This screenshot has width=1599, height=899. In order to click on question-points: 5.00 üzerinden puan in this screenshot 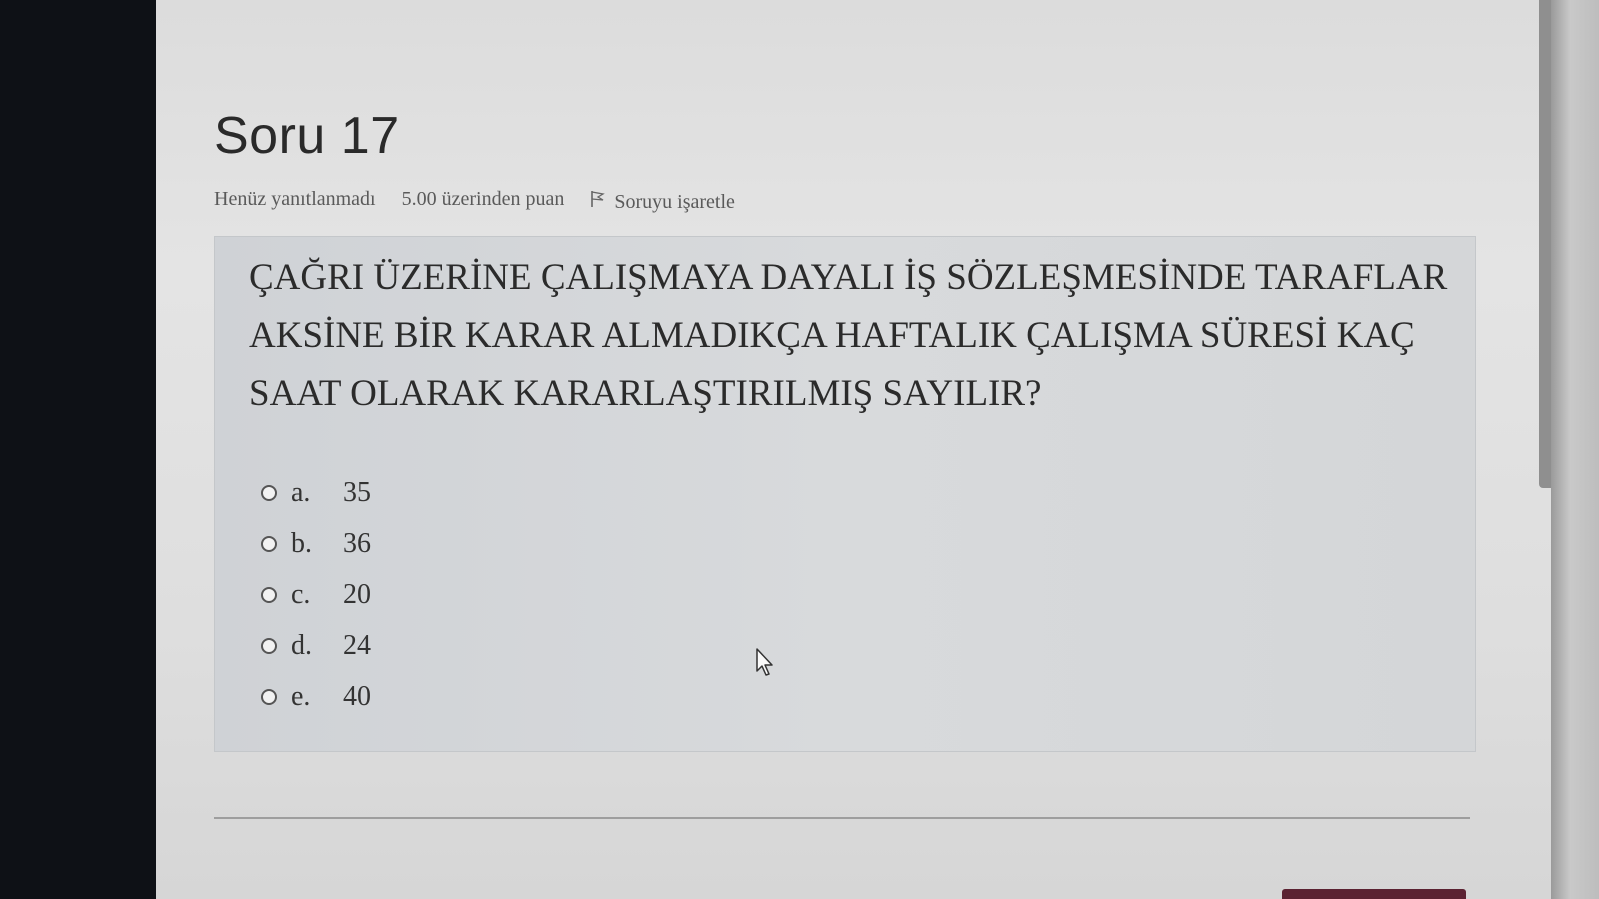, I will do `click(483, 198)`.